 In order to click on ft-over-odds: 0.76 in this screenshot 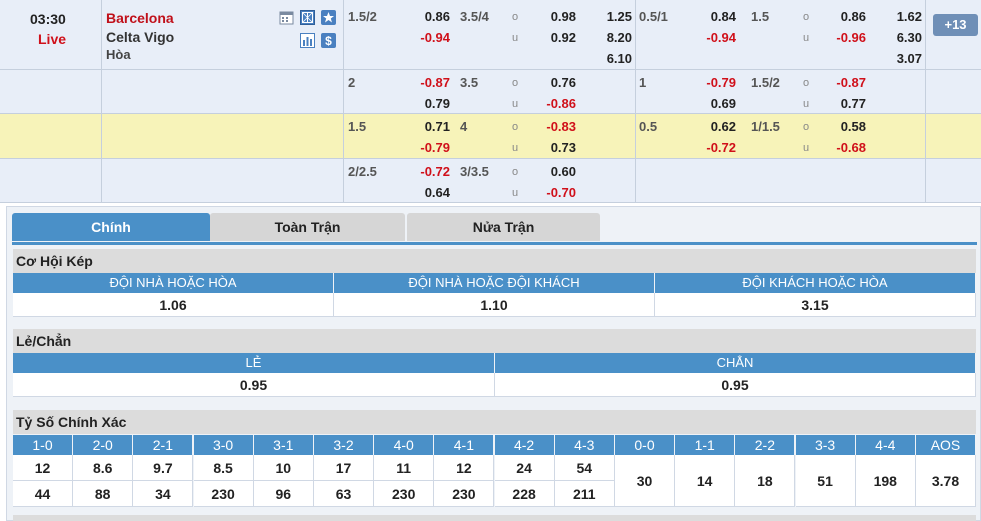, I will do `click(553, 82)`.